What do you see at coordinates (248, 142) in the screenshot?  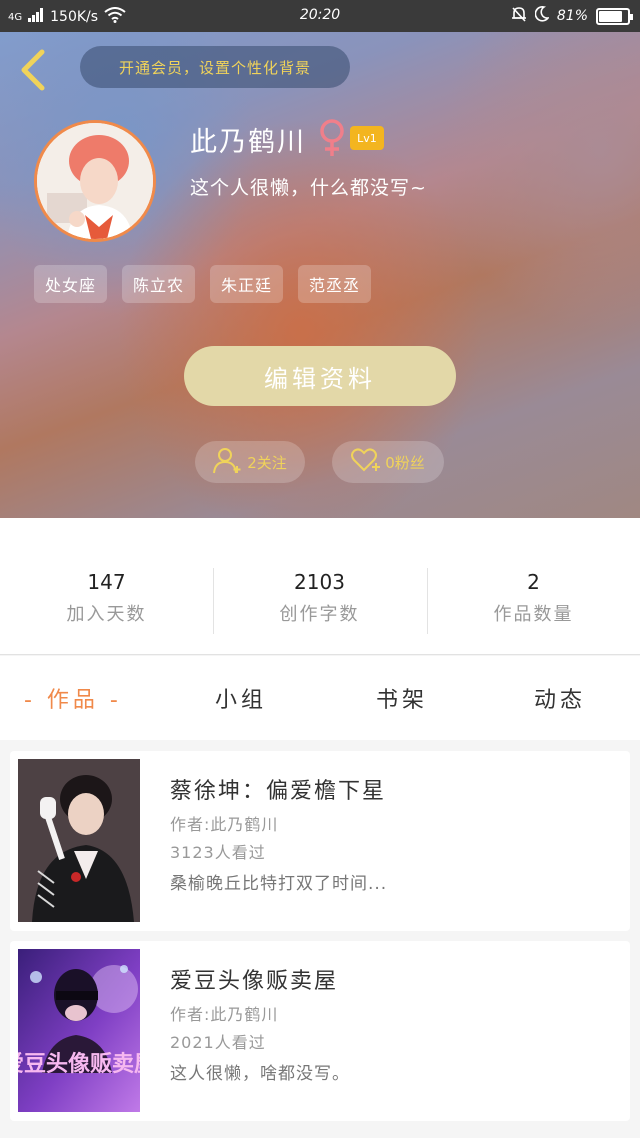 I see `username: 此乃鹤川` at bounding box center [248, 142].